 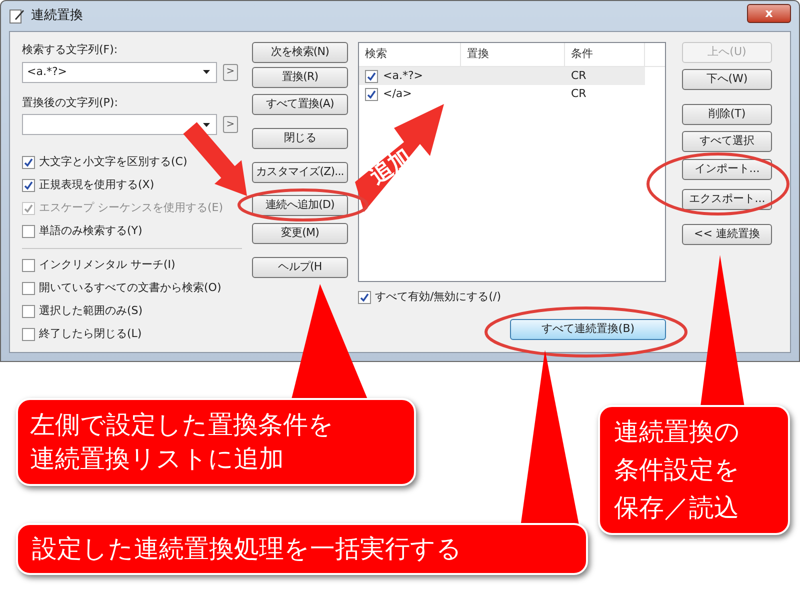 What do you see at coordinates (96, 185) in the screenshot?
I see `option-label: 正規表現を使用する(X)` at bounding box center [96, 185].